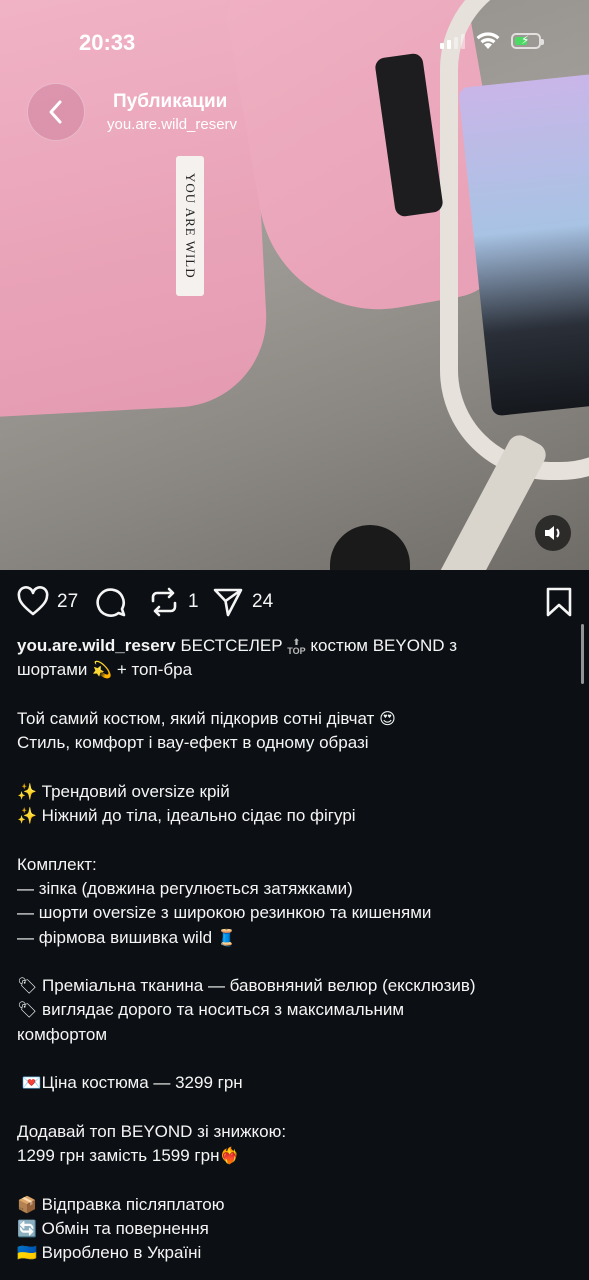 The width and height of the screenshot is (589, 1280). What do you see at coordinates (121, 1253) in the screenshot?
I see `caption-text: Вироблено в Україні` at bounding box center [121, 1253].